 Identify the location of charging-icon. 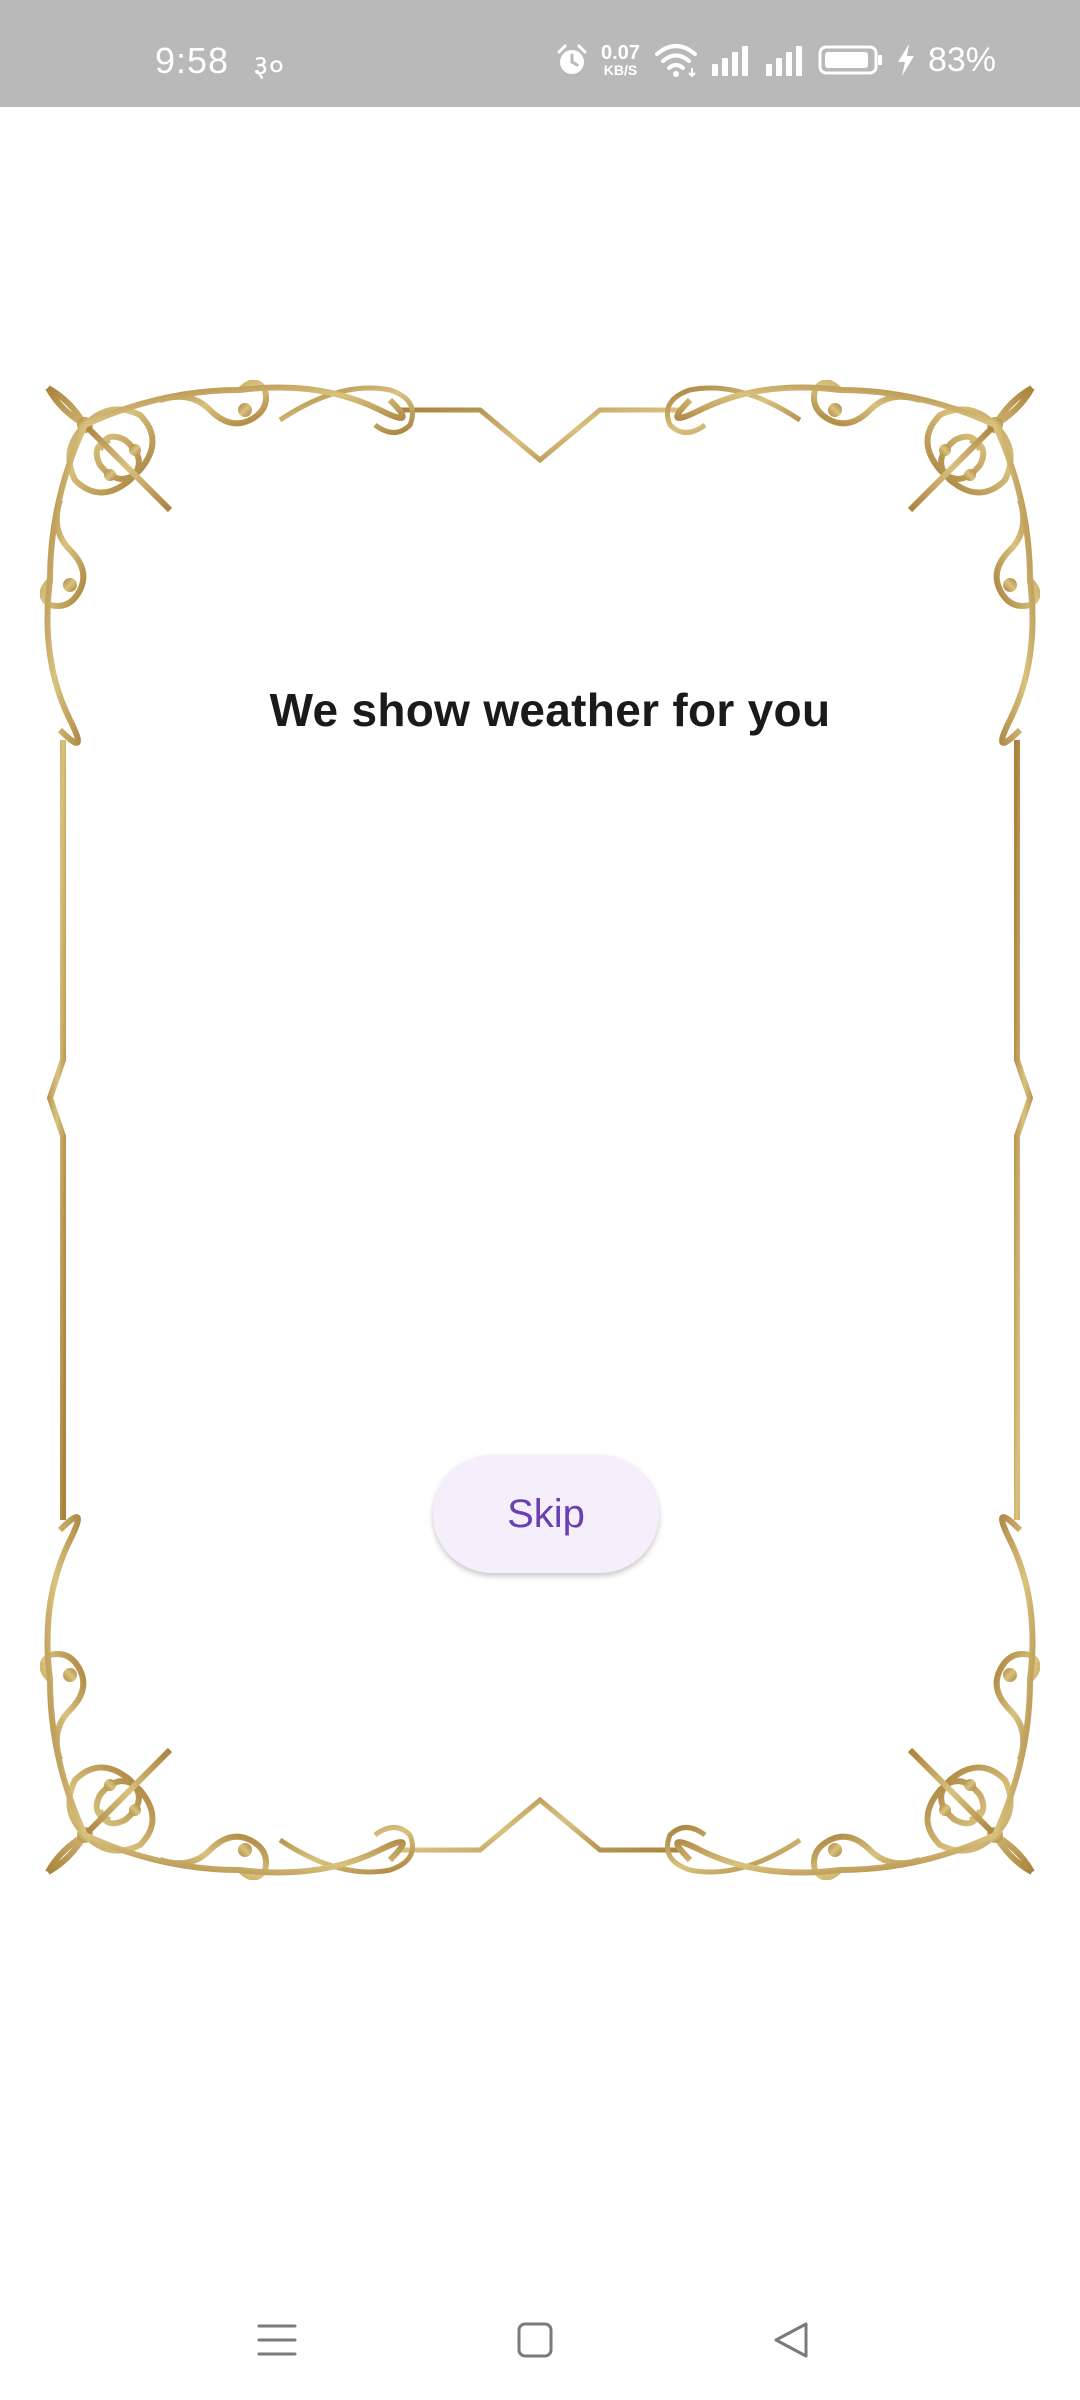
(905, 60).